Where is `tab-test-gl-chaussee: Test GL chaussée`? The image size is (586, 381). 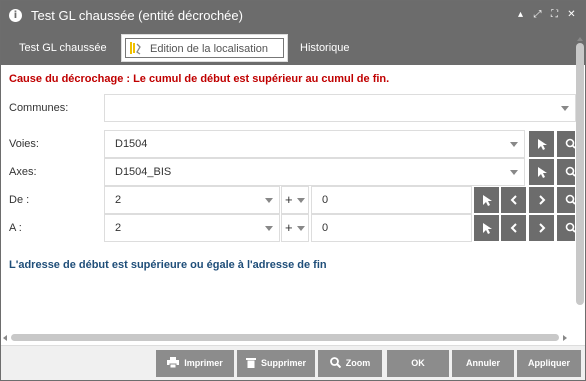
tab-test-gl-chaussee: Test GL chaussée is located at coordinates (63, 48).